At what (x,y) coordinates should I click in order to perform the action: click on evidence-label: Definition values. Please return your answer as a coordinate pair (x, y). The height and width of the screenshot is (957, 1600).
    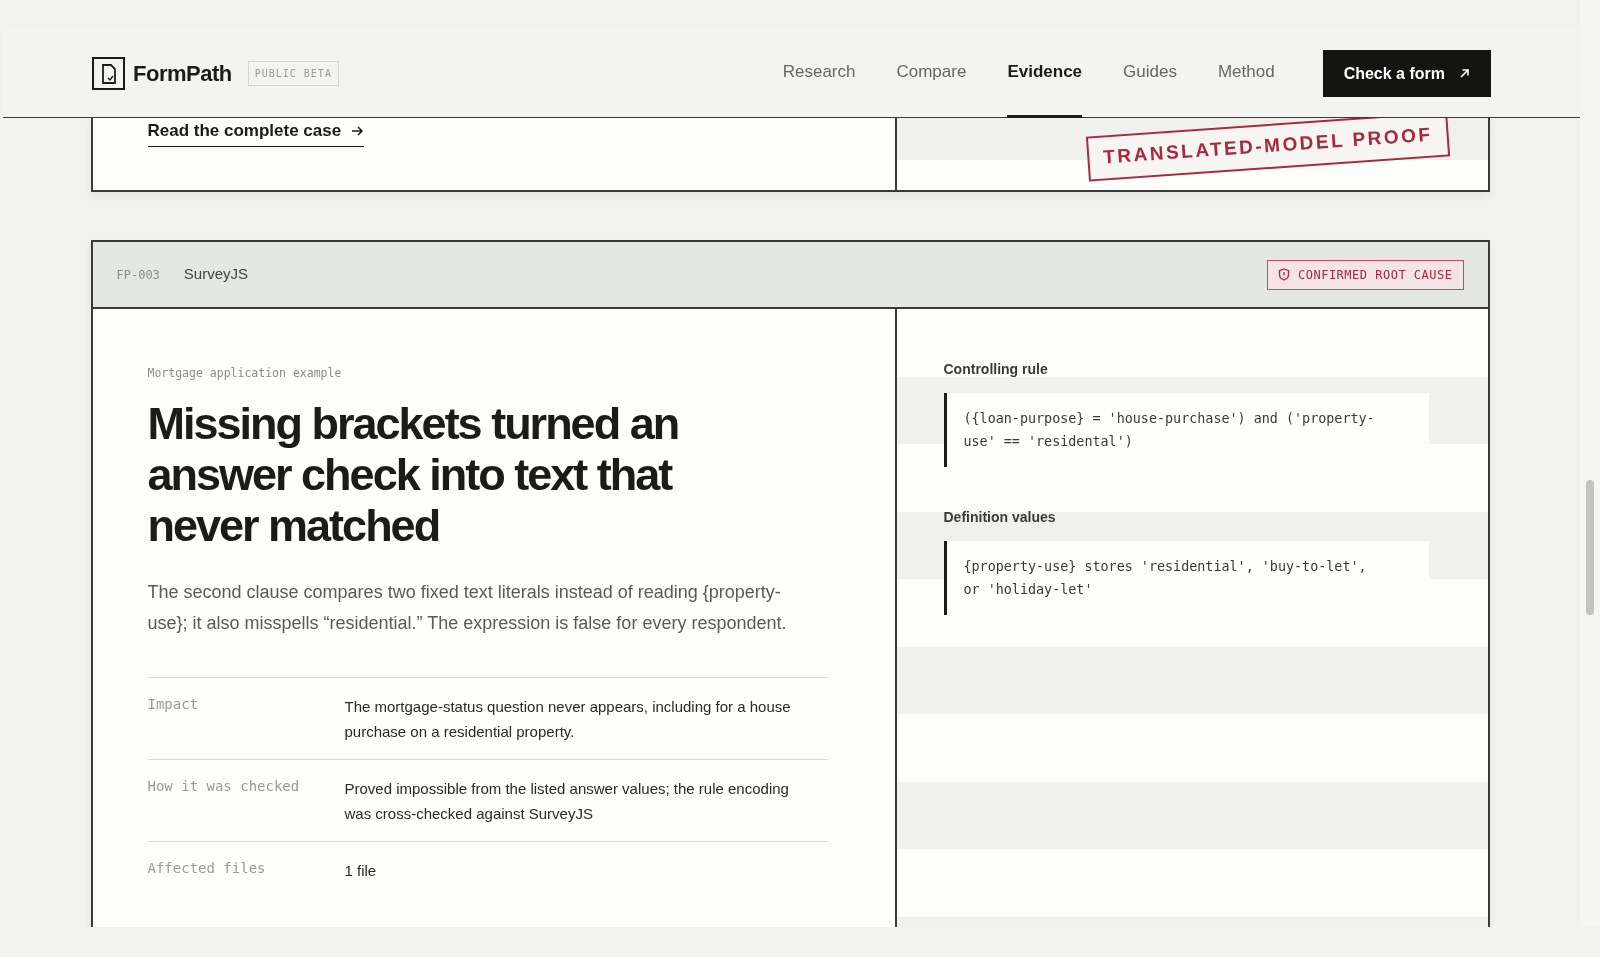
    Looking at the image, I should click on (1000, 517).